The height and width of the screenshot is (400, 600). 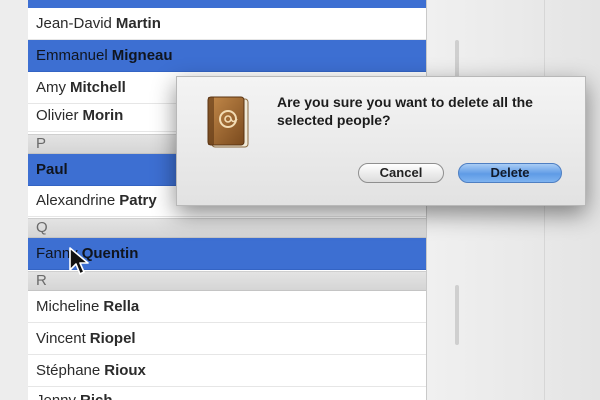 I want to click on last-name: Martin, so click(x=138, y=23).